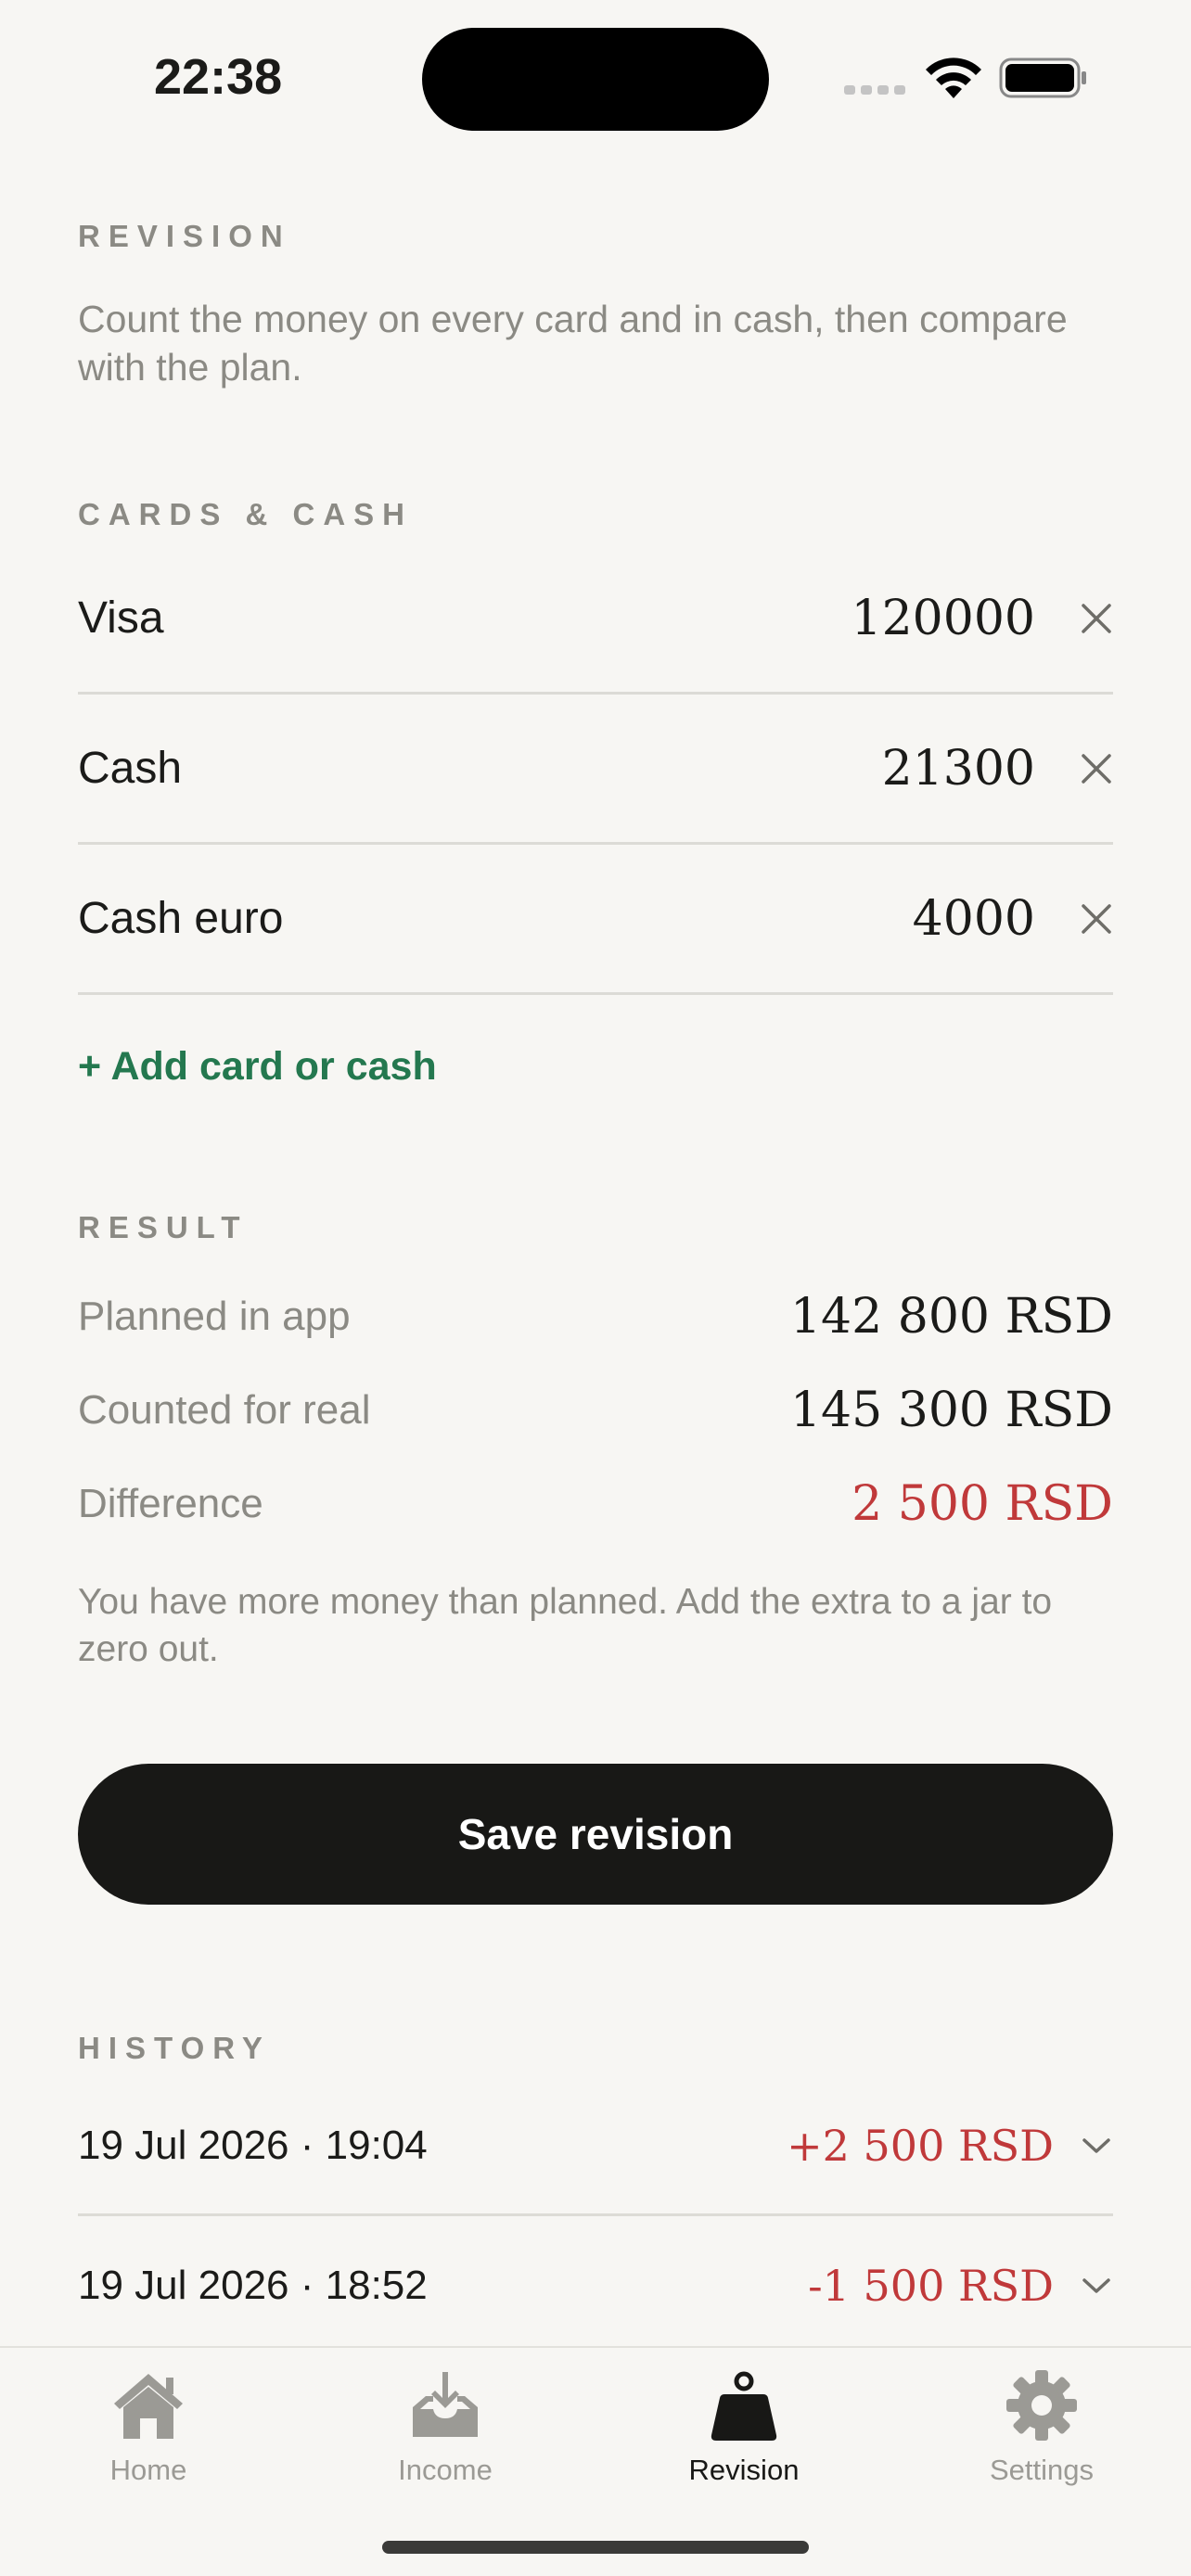  I want to click on tab-label: Income, so click(445, 2470).